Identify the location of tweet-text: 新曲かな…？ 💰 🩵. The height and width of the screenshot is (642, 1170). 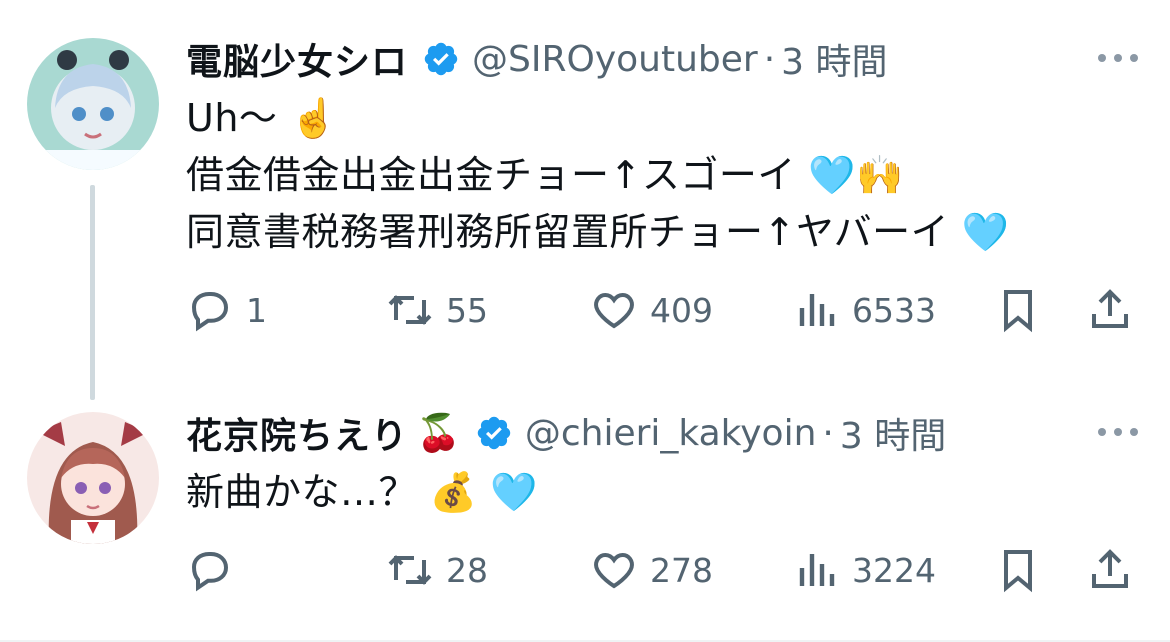
(362, 492).